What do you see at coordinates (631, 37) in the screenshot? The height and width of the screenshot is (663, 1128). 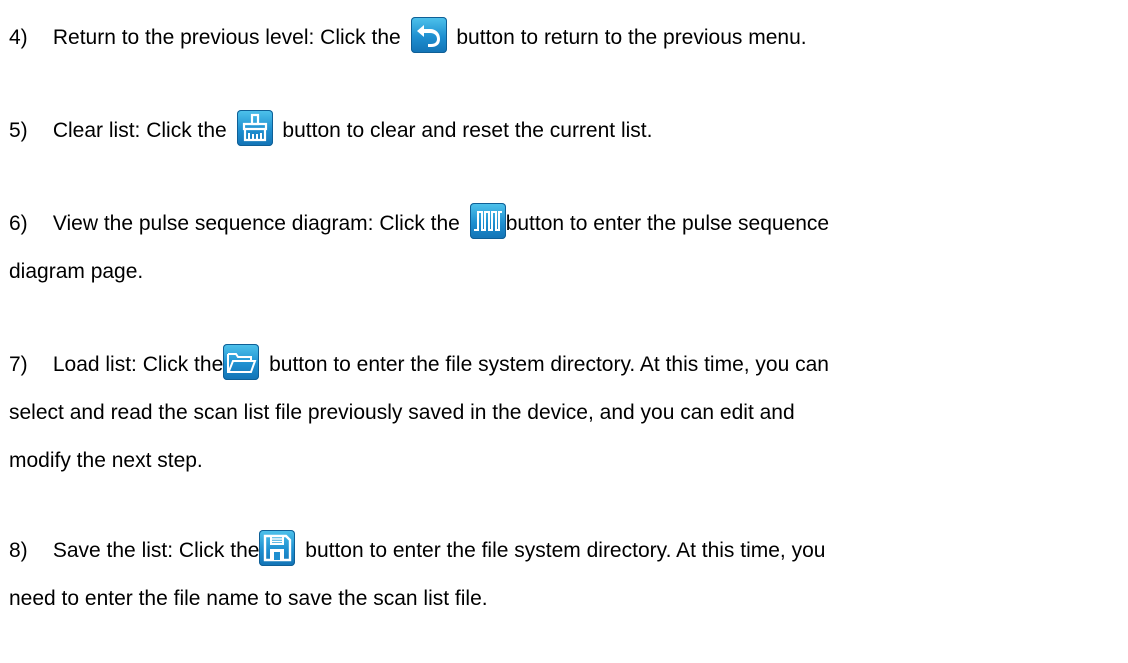 I see `item-text-after: button to return to the previous menu.` at bounding box center [631, 37].